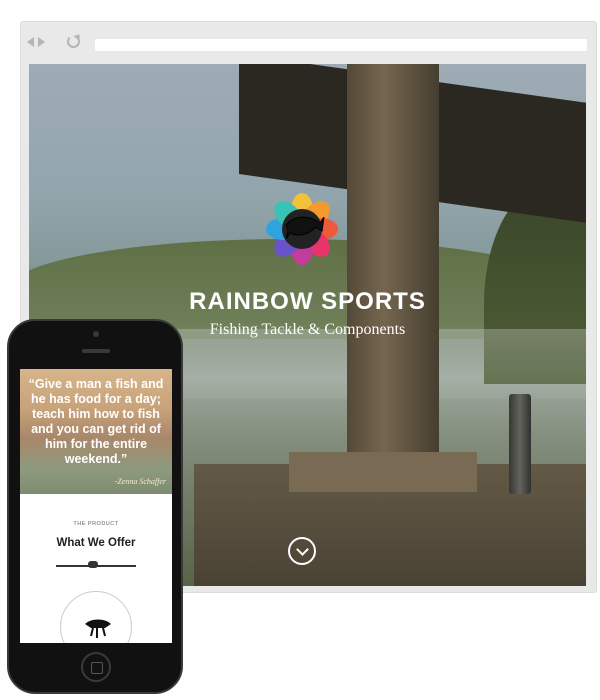 The image size is (600, 700). What do you see at coordinates (307, 301) in the screenshot?
I see `brand-title: RAINBOW SPORTS` at bounding box center [307, 301].